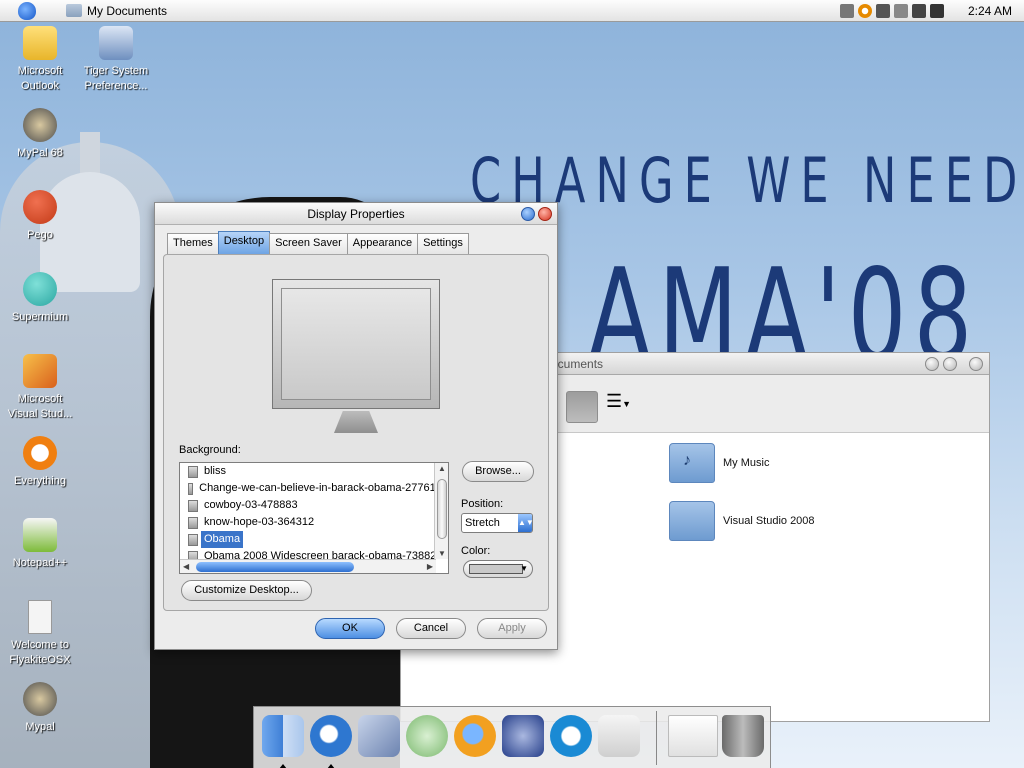  I want to click on notepad-plus-plus-icon, so click(40, 535).